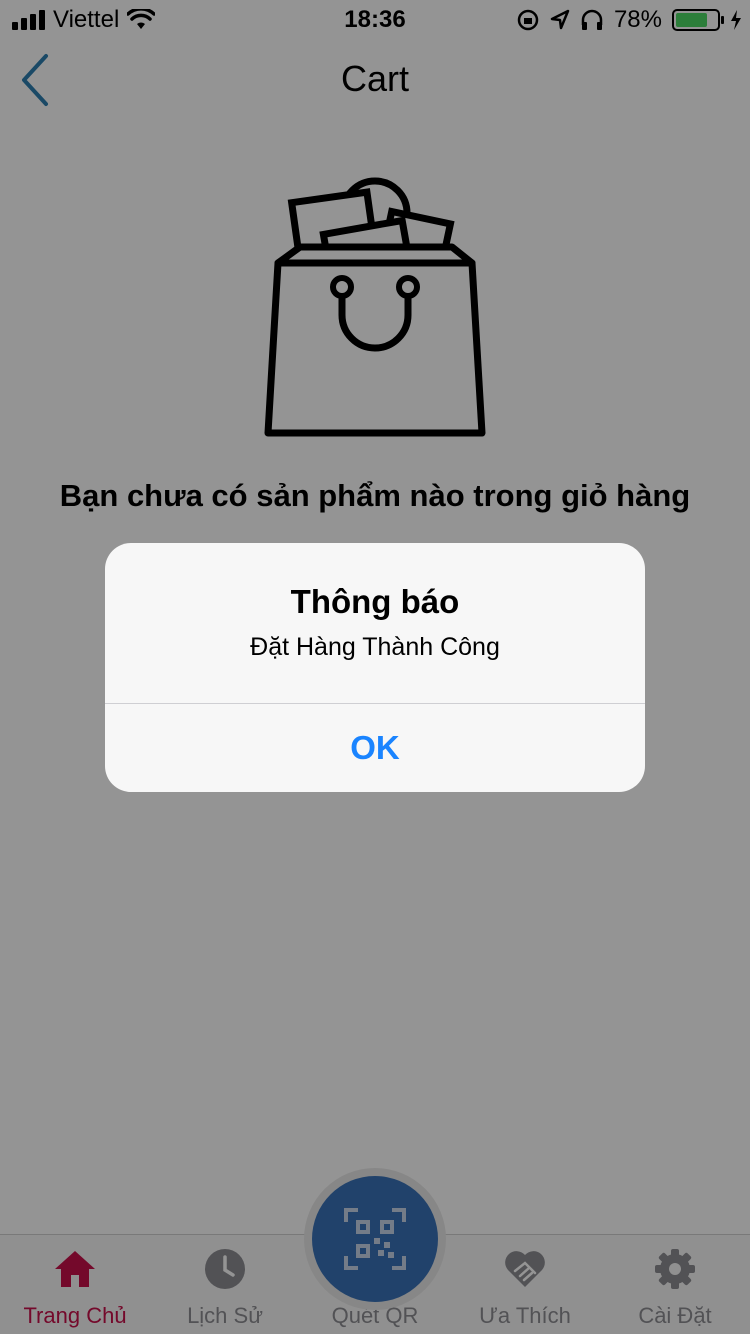 The image size is (750, 1334). What do you see at coordinates (375, 748) in the screenshot?
I see `ok-button: OK` at bounding box center [375, 748].